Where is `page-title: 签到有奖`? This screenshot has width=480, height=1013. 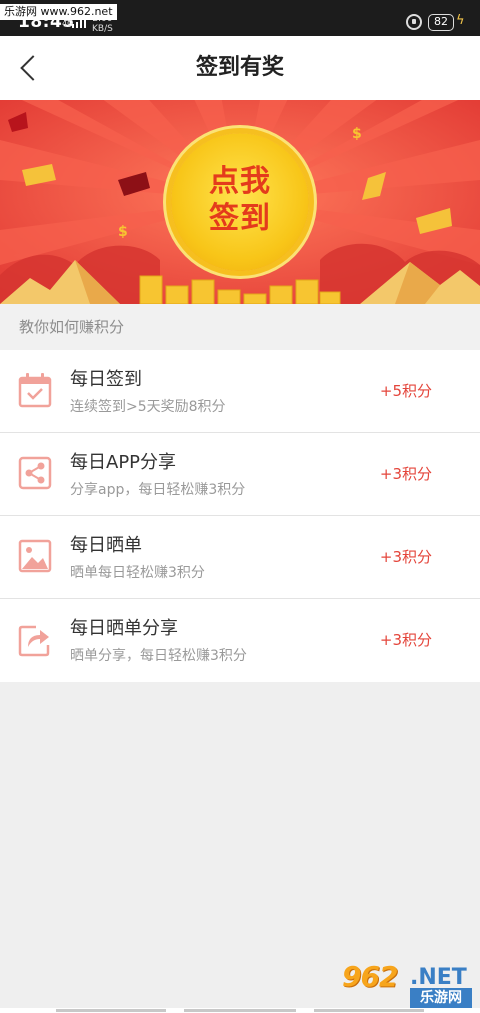
page-title: 签到有奖 is located at coordinates (239, 67).